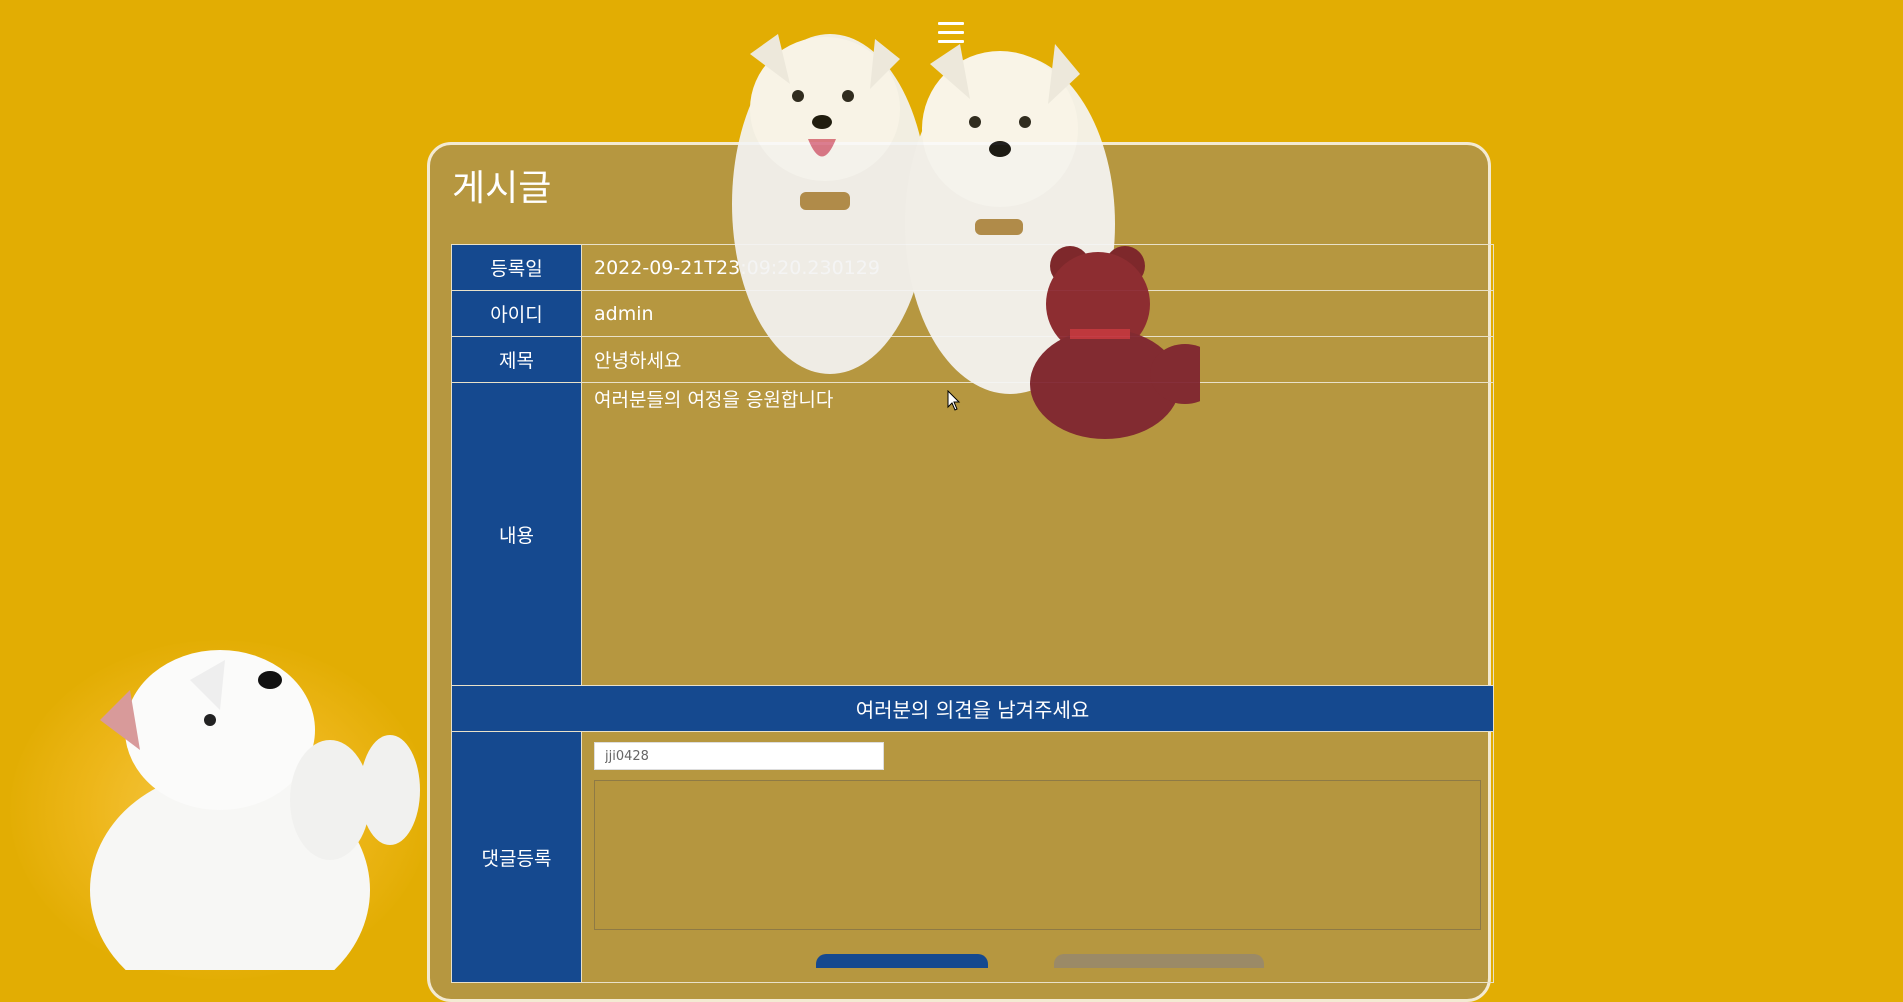 This screenshot has height=1002, width=1903. Describe the element at coordinates (902, 961) in the screenshot. I see `submit-comment-button` at that location.